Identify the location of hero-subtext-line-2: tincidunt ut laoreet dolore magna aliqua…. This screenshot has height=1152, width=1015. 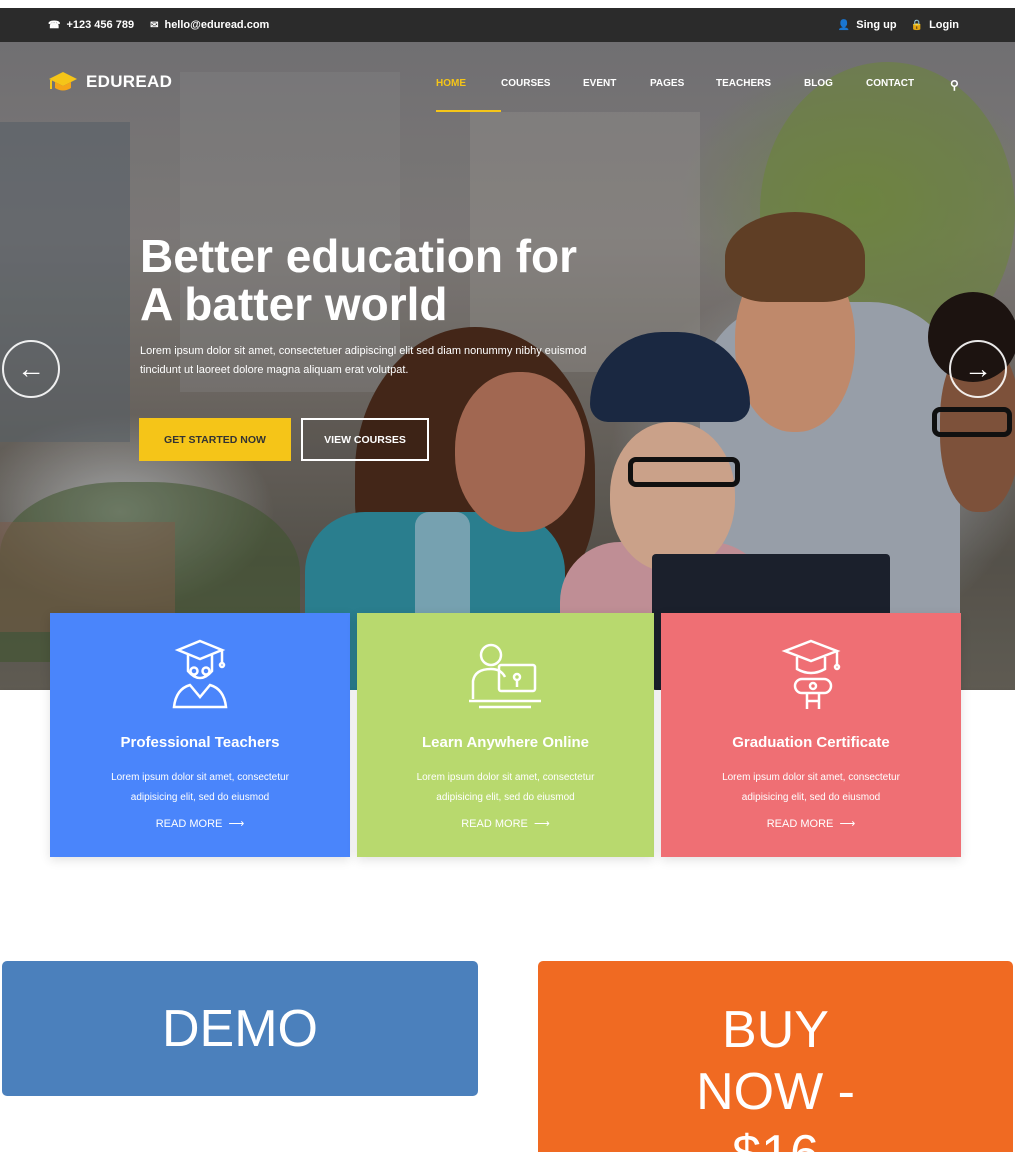
(274, 370).